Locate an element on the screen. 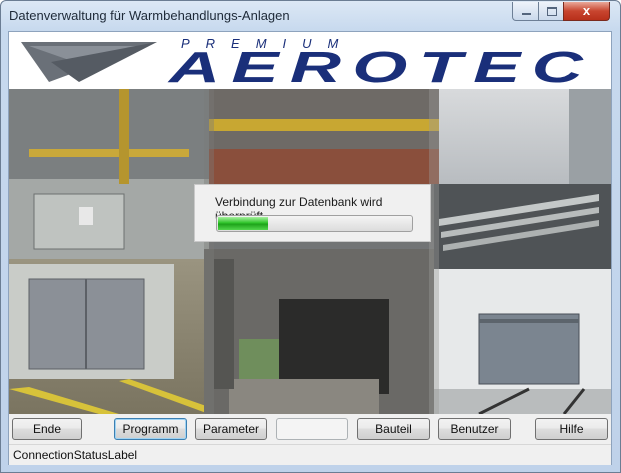 The height and width of the screenshot is (473, 621). premium-aerotec-logo: PREMIUM AEROTEC is located at coordinates (307, 62).